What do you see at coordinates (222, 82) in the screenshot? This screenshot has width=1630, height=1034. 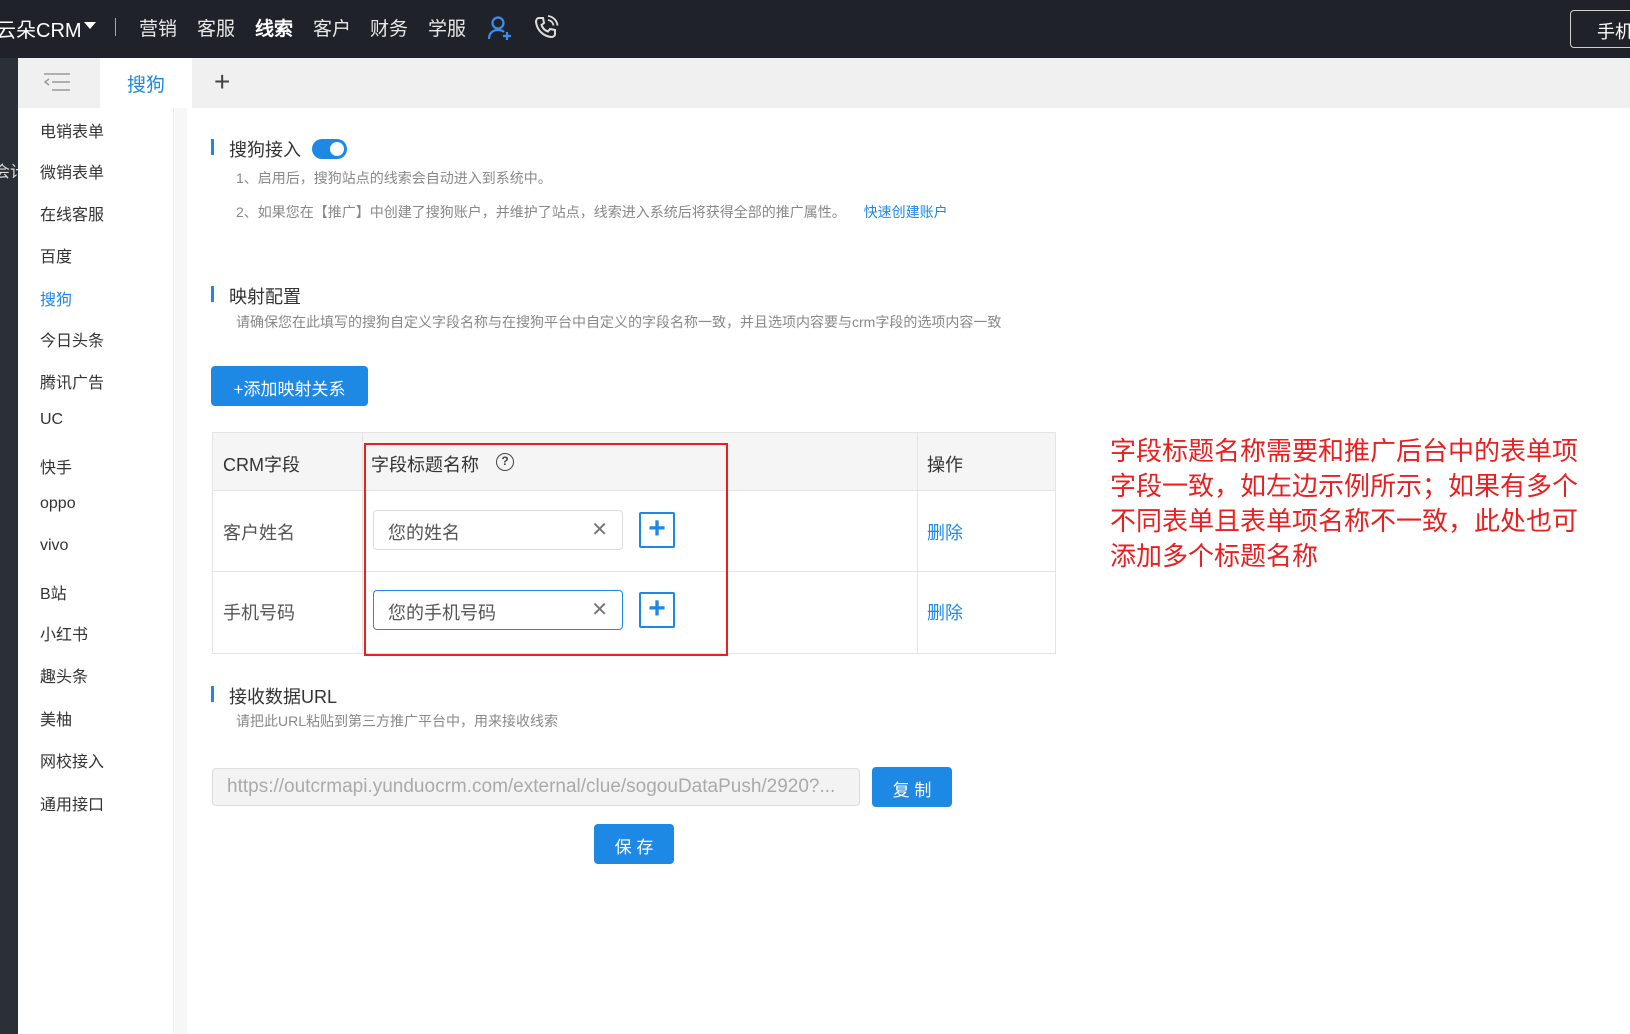 I see `add-tab-icon: +` at bounding box center [222, 82].